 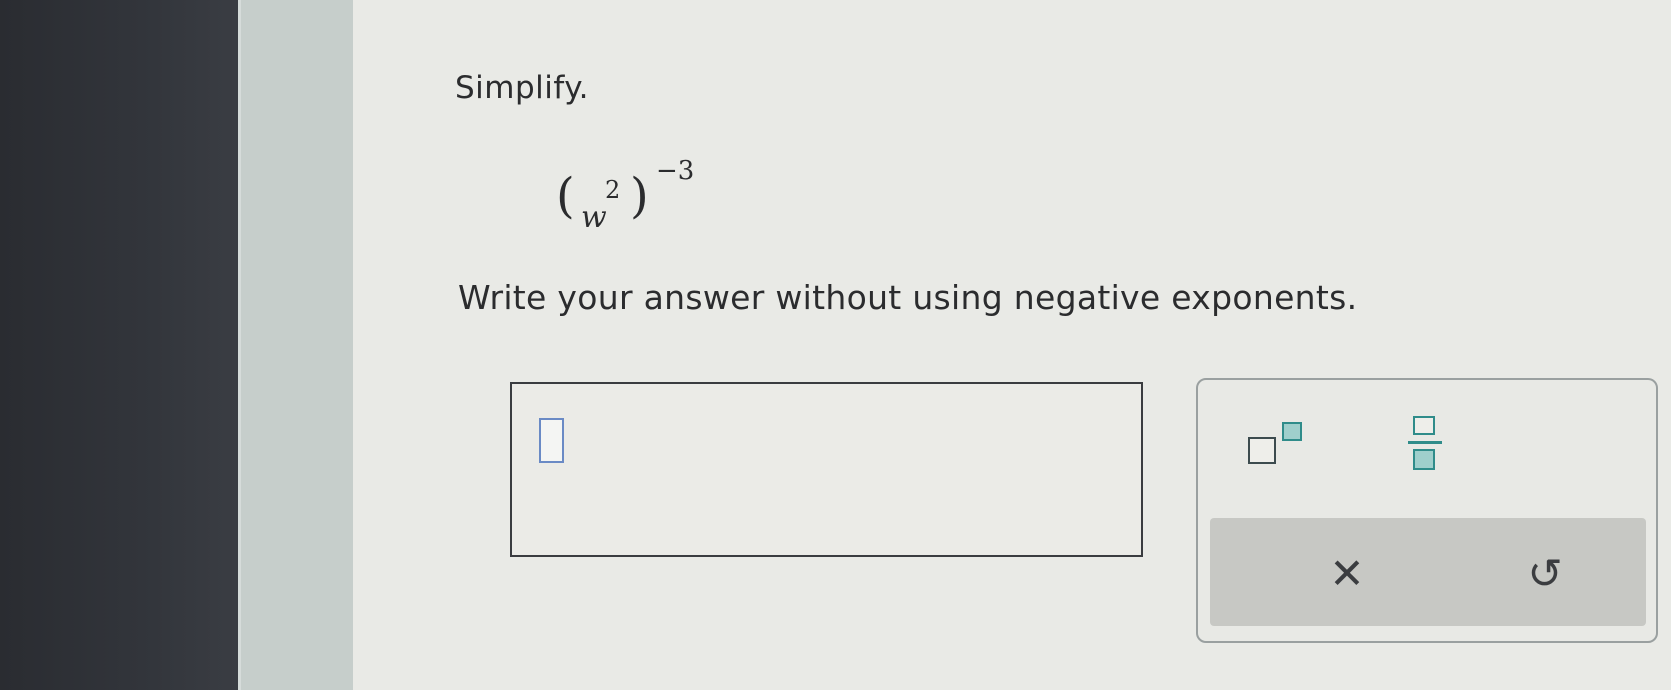 I want to click on outer-exponent: −3, so click(x=675, y=171).